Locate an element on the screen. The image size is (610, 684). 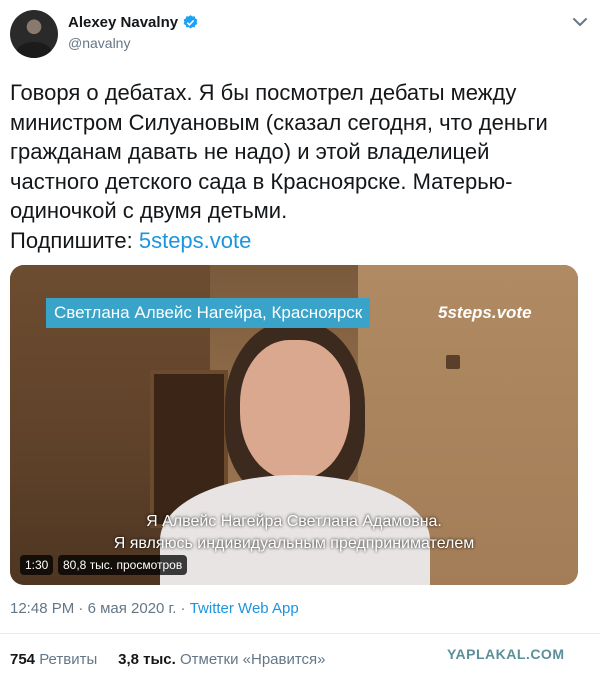
avatar is located at coordinates (34, 34).